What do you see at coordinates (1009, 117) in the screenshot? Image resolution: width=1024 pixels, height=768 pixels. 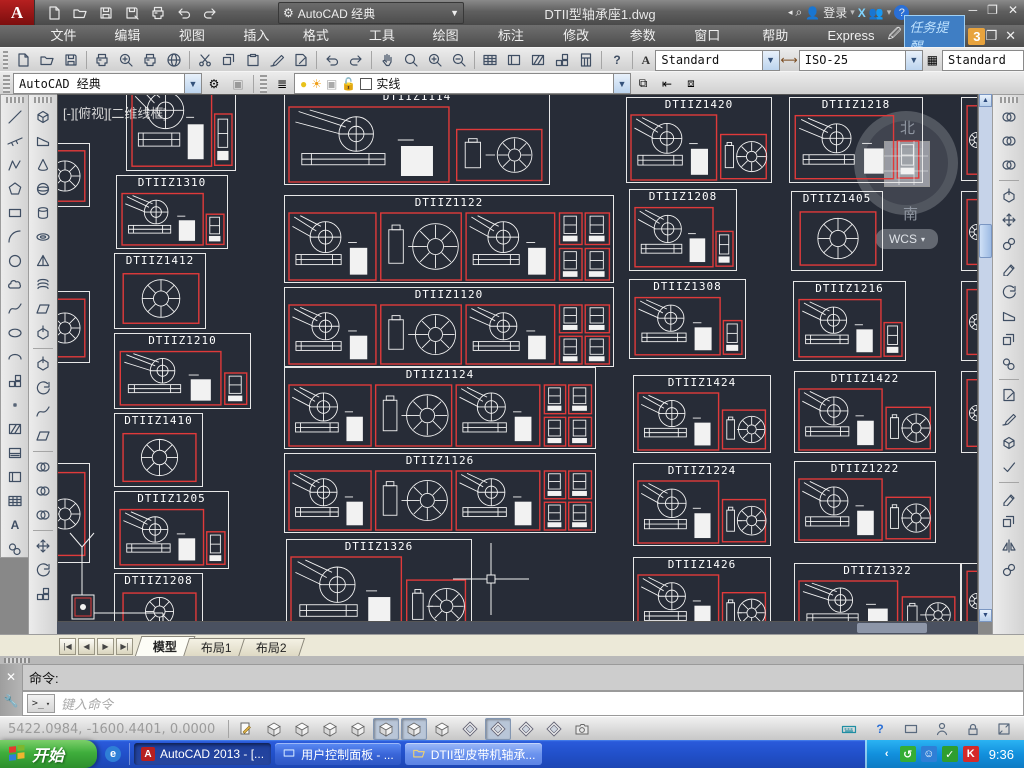 I see `edit-union-button` at bounding box center [1009, 117].